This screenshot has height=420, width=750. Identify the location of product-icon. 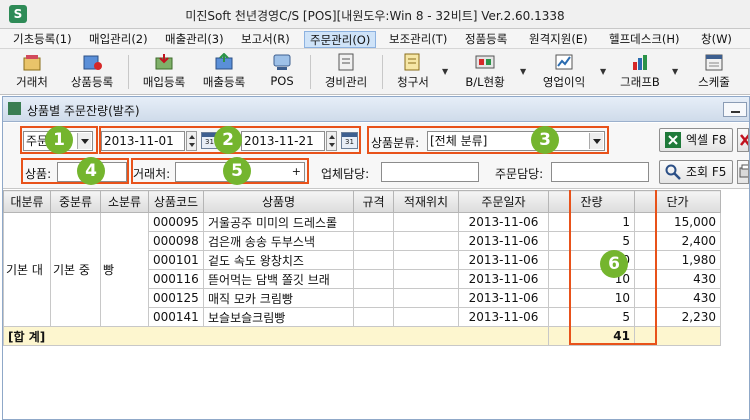
(92, 62).